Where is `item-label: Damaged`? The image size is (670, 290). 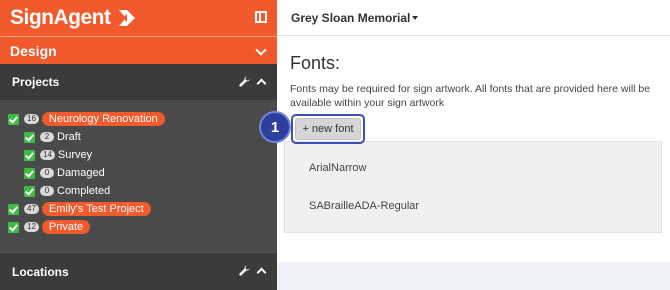
item-label: Damaged is located at coordinates (81, 173).